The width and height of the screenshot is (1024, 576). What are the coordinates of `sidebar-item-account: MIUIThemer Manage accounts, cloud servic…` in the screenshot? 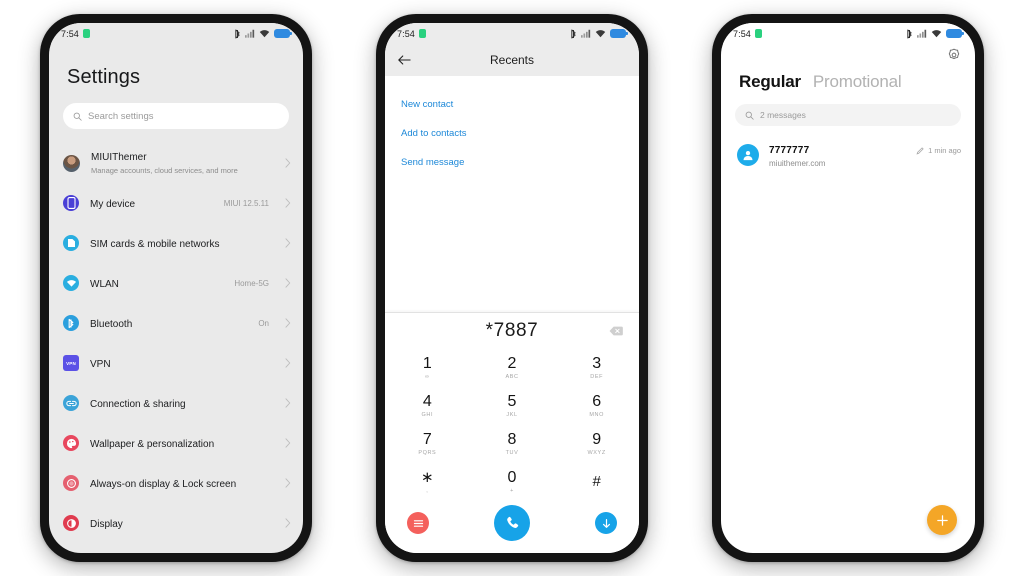 It's located at (176, 163).